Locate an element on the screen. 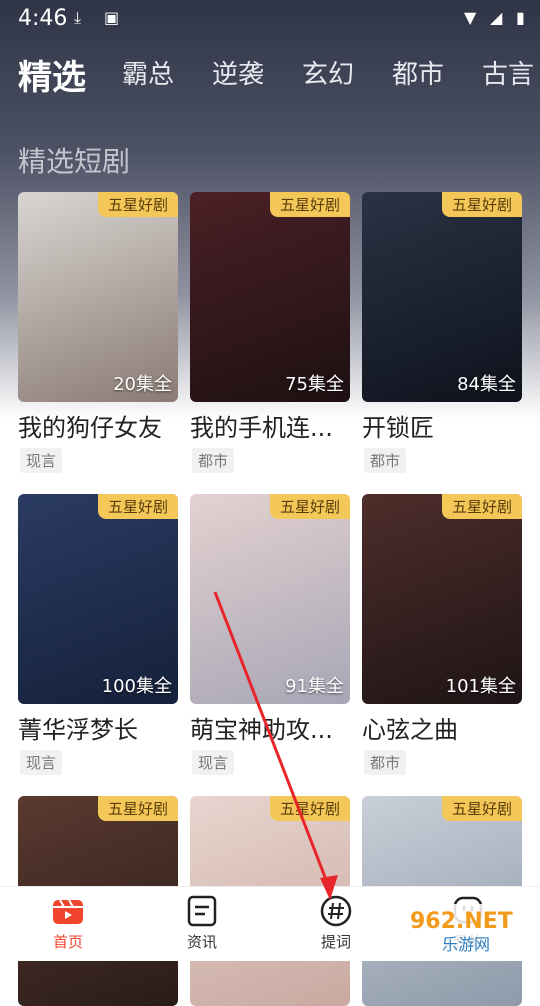 The width and height of the screenshot is (540, 1006). tab-comeback: 逆袭 is located at coordinates (238, 72).